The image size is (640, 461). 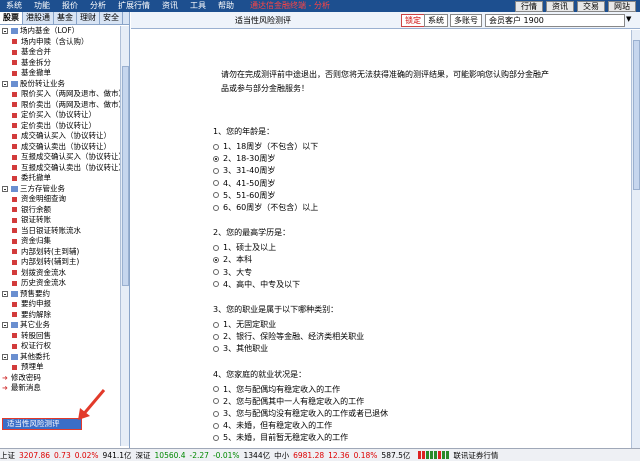 What do you see at coordinates (60, 252) in the screenshot?
I see `tree-item: 内部划转(主到辅)` at bounding box center [60, 252].